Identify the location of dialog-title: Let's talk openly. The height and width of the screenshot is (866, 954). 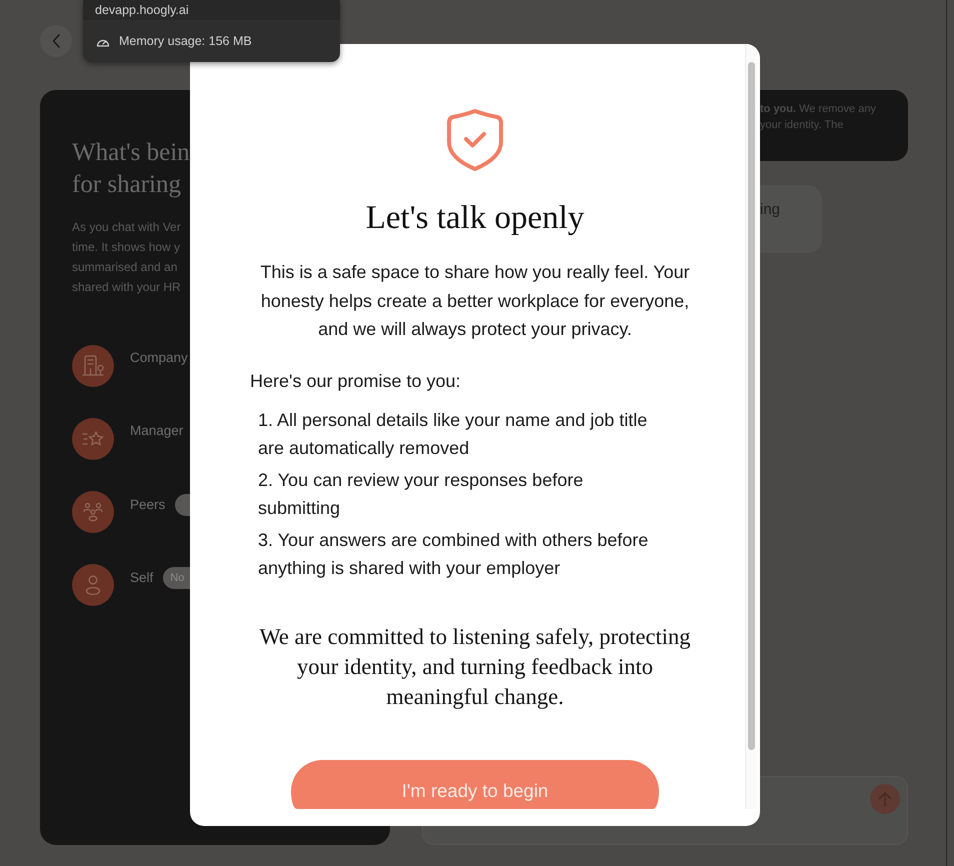
(475, 218).